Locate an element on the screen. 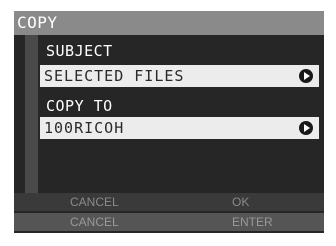  subject-option: SELECTED FILES is located at coordinates (179, 76).